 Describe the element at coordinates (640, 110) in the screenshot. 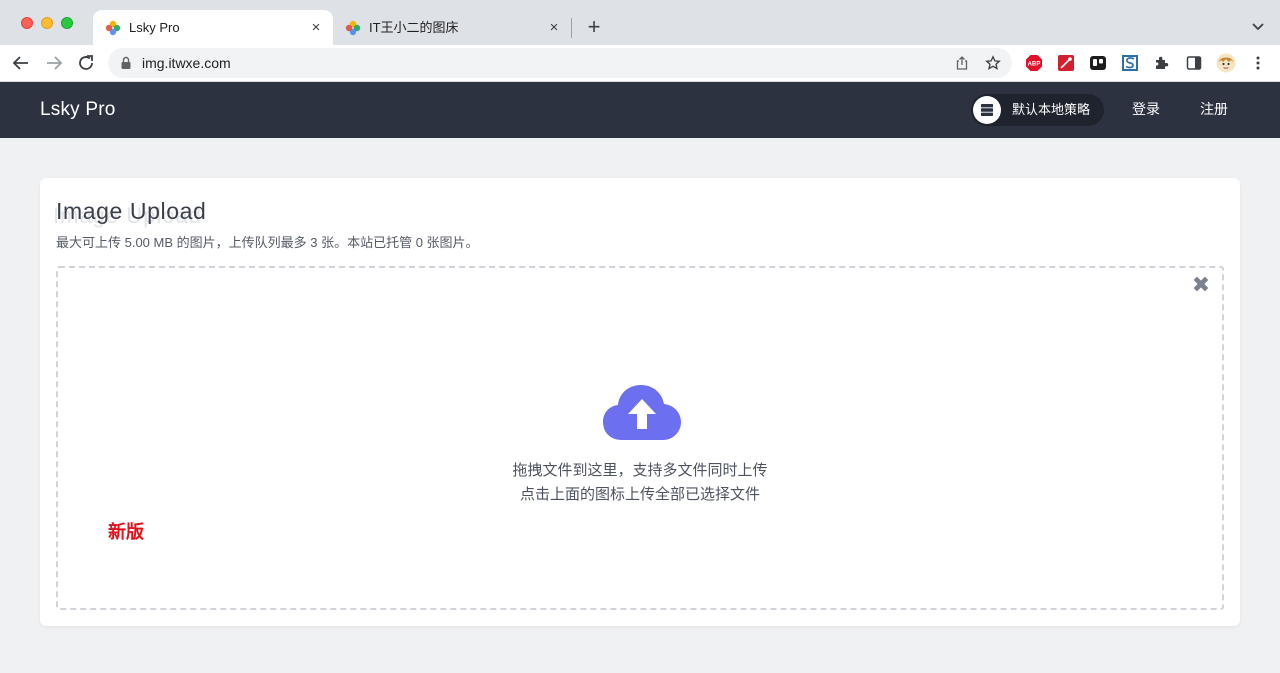

I see `site-navbar: Lsky Pro 默认本地策略 登录 注册` at that location.